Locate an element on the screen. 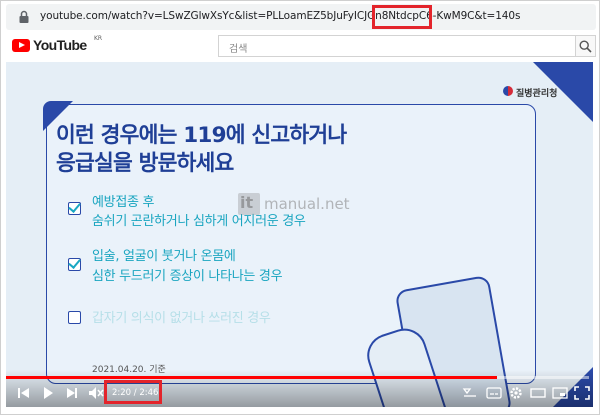 Image resolution: width=600 pixels, height=415 pixels. progress-fill is located at coordinates (252, 377).